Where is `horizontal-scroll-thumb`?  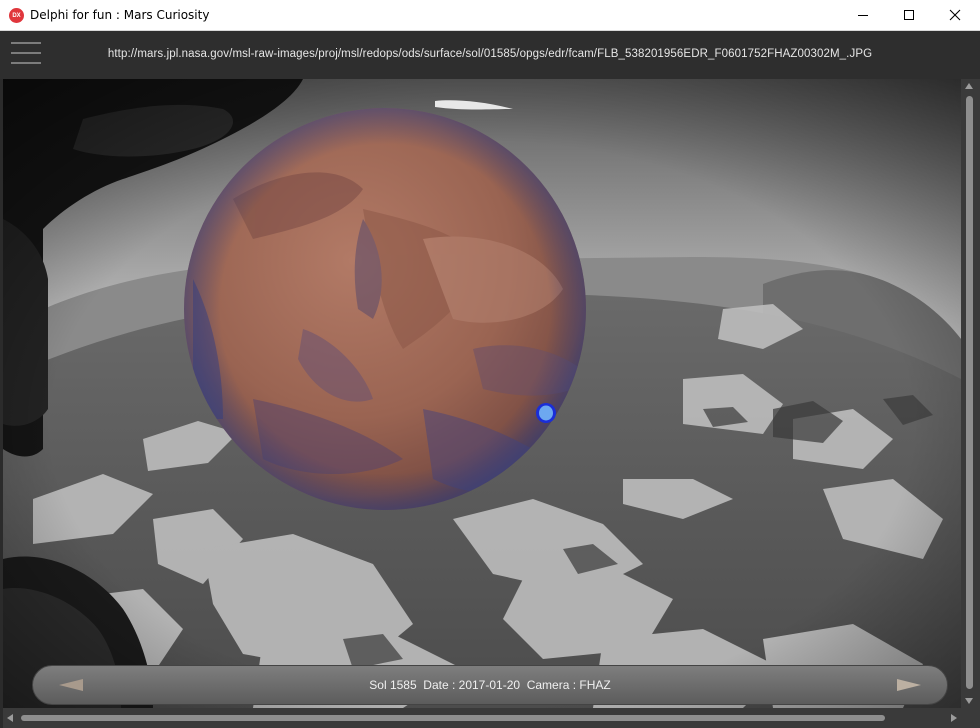 horizontal-scroll-thumb is located at coordinates (453, 718).